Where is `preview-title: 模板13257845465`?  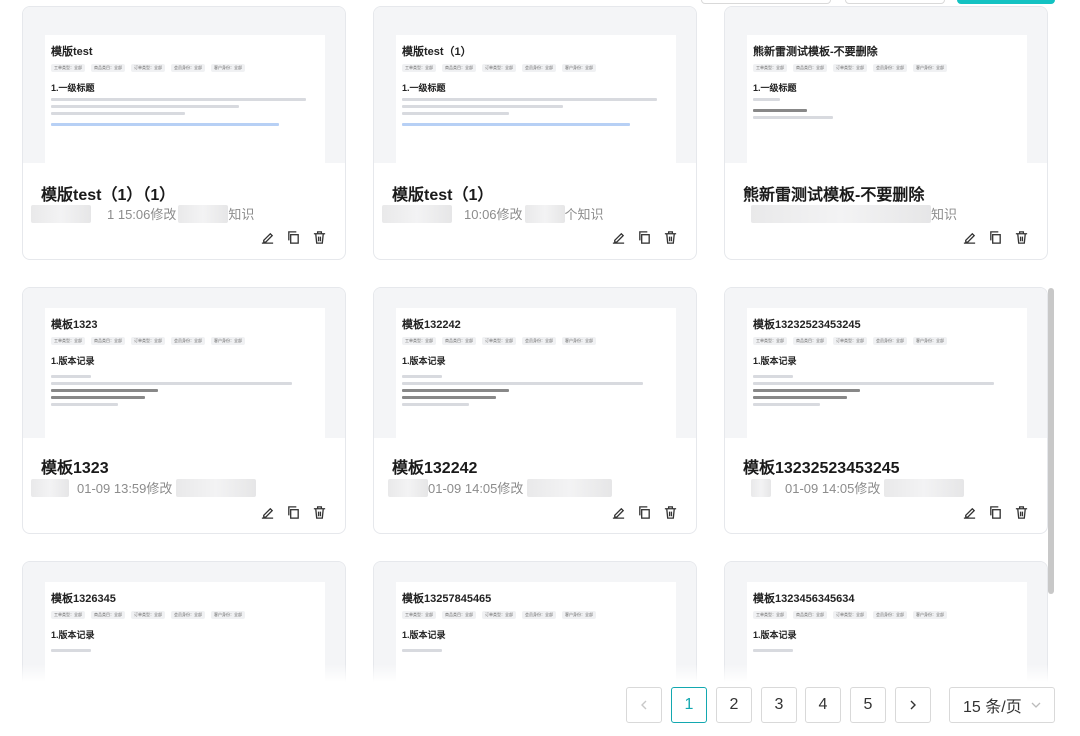 preview-title: 模板13257845465 is located at coordinates (447, 599).